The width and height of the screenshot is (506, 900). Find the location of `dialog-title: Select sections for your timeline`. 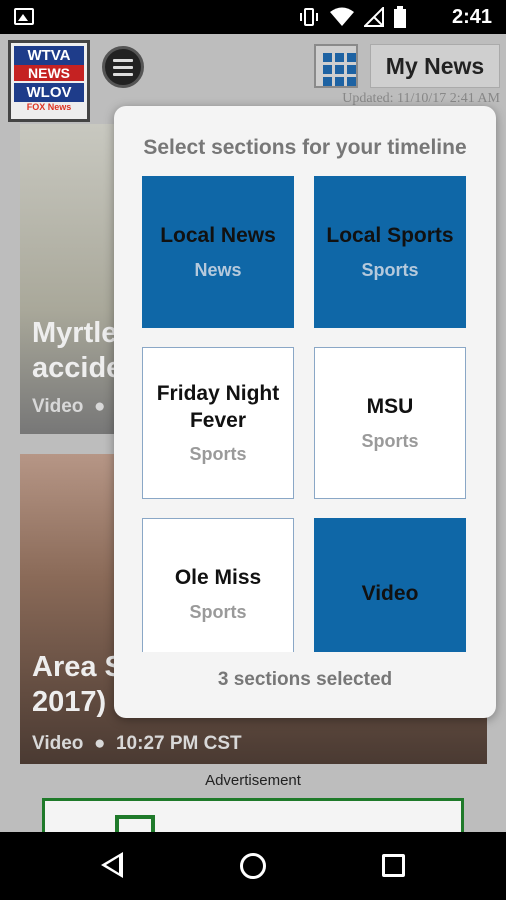

dialog-title: Select sections for your timeline is located at coordinates (305, 147).